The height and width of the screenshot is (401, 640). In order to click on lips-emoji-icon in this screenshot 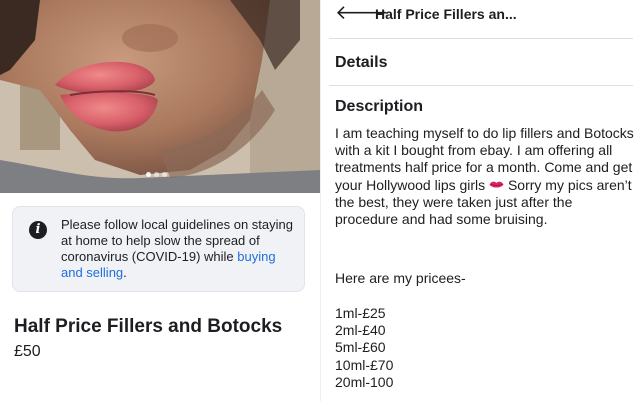, I will do `click(496, 185)`.